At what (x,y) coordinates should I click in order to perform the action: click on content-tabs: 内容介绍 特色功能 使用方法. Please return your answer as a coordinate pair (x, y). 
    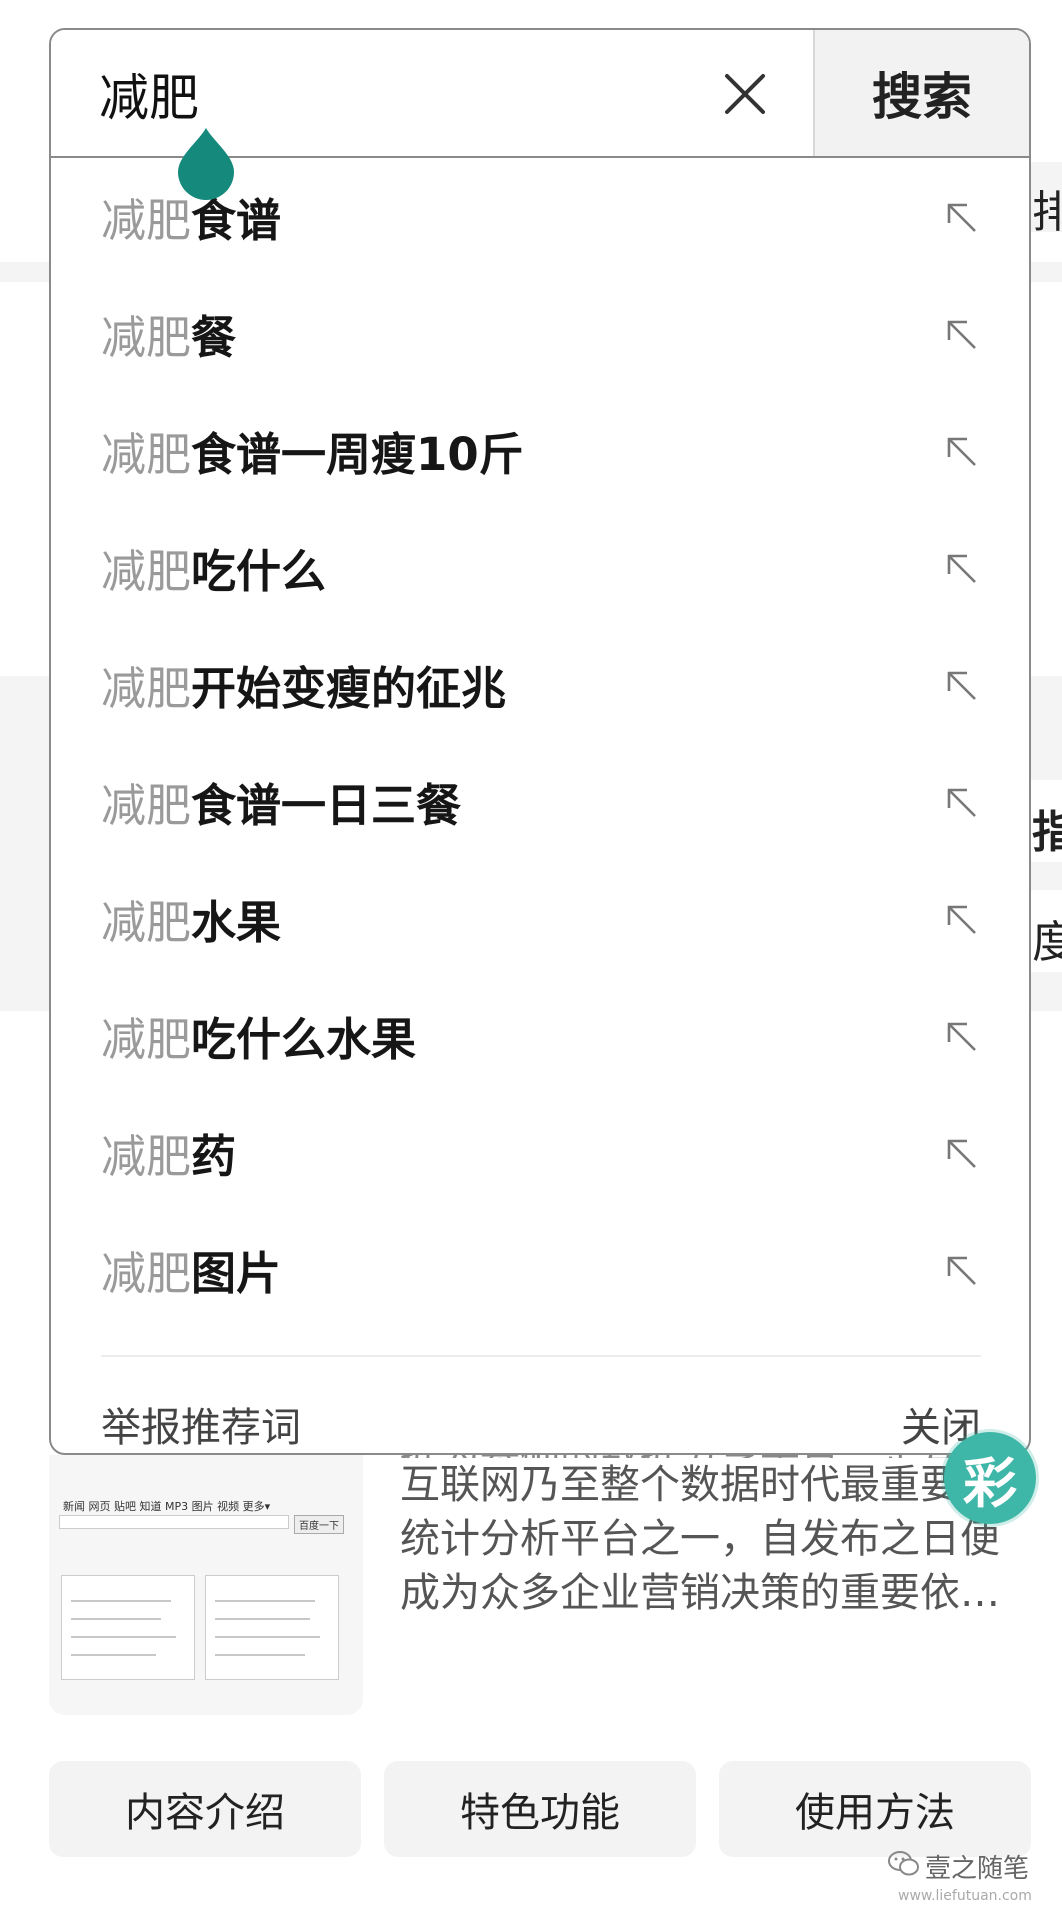
    Looking at the image, I should click on (540, 1809).